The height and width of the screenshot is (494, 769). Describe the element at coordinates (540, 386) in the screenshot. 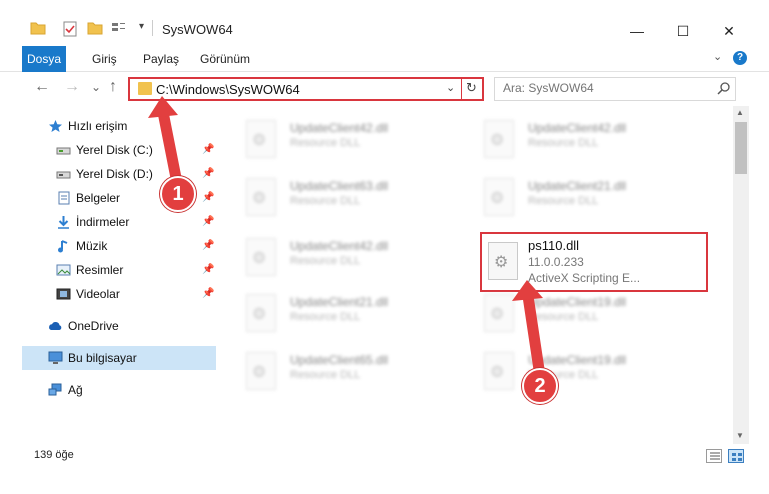

I see `step-2-marker: 2` at that location.